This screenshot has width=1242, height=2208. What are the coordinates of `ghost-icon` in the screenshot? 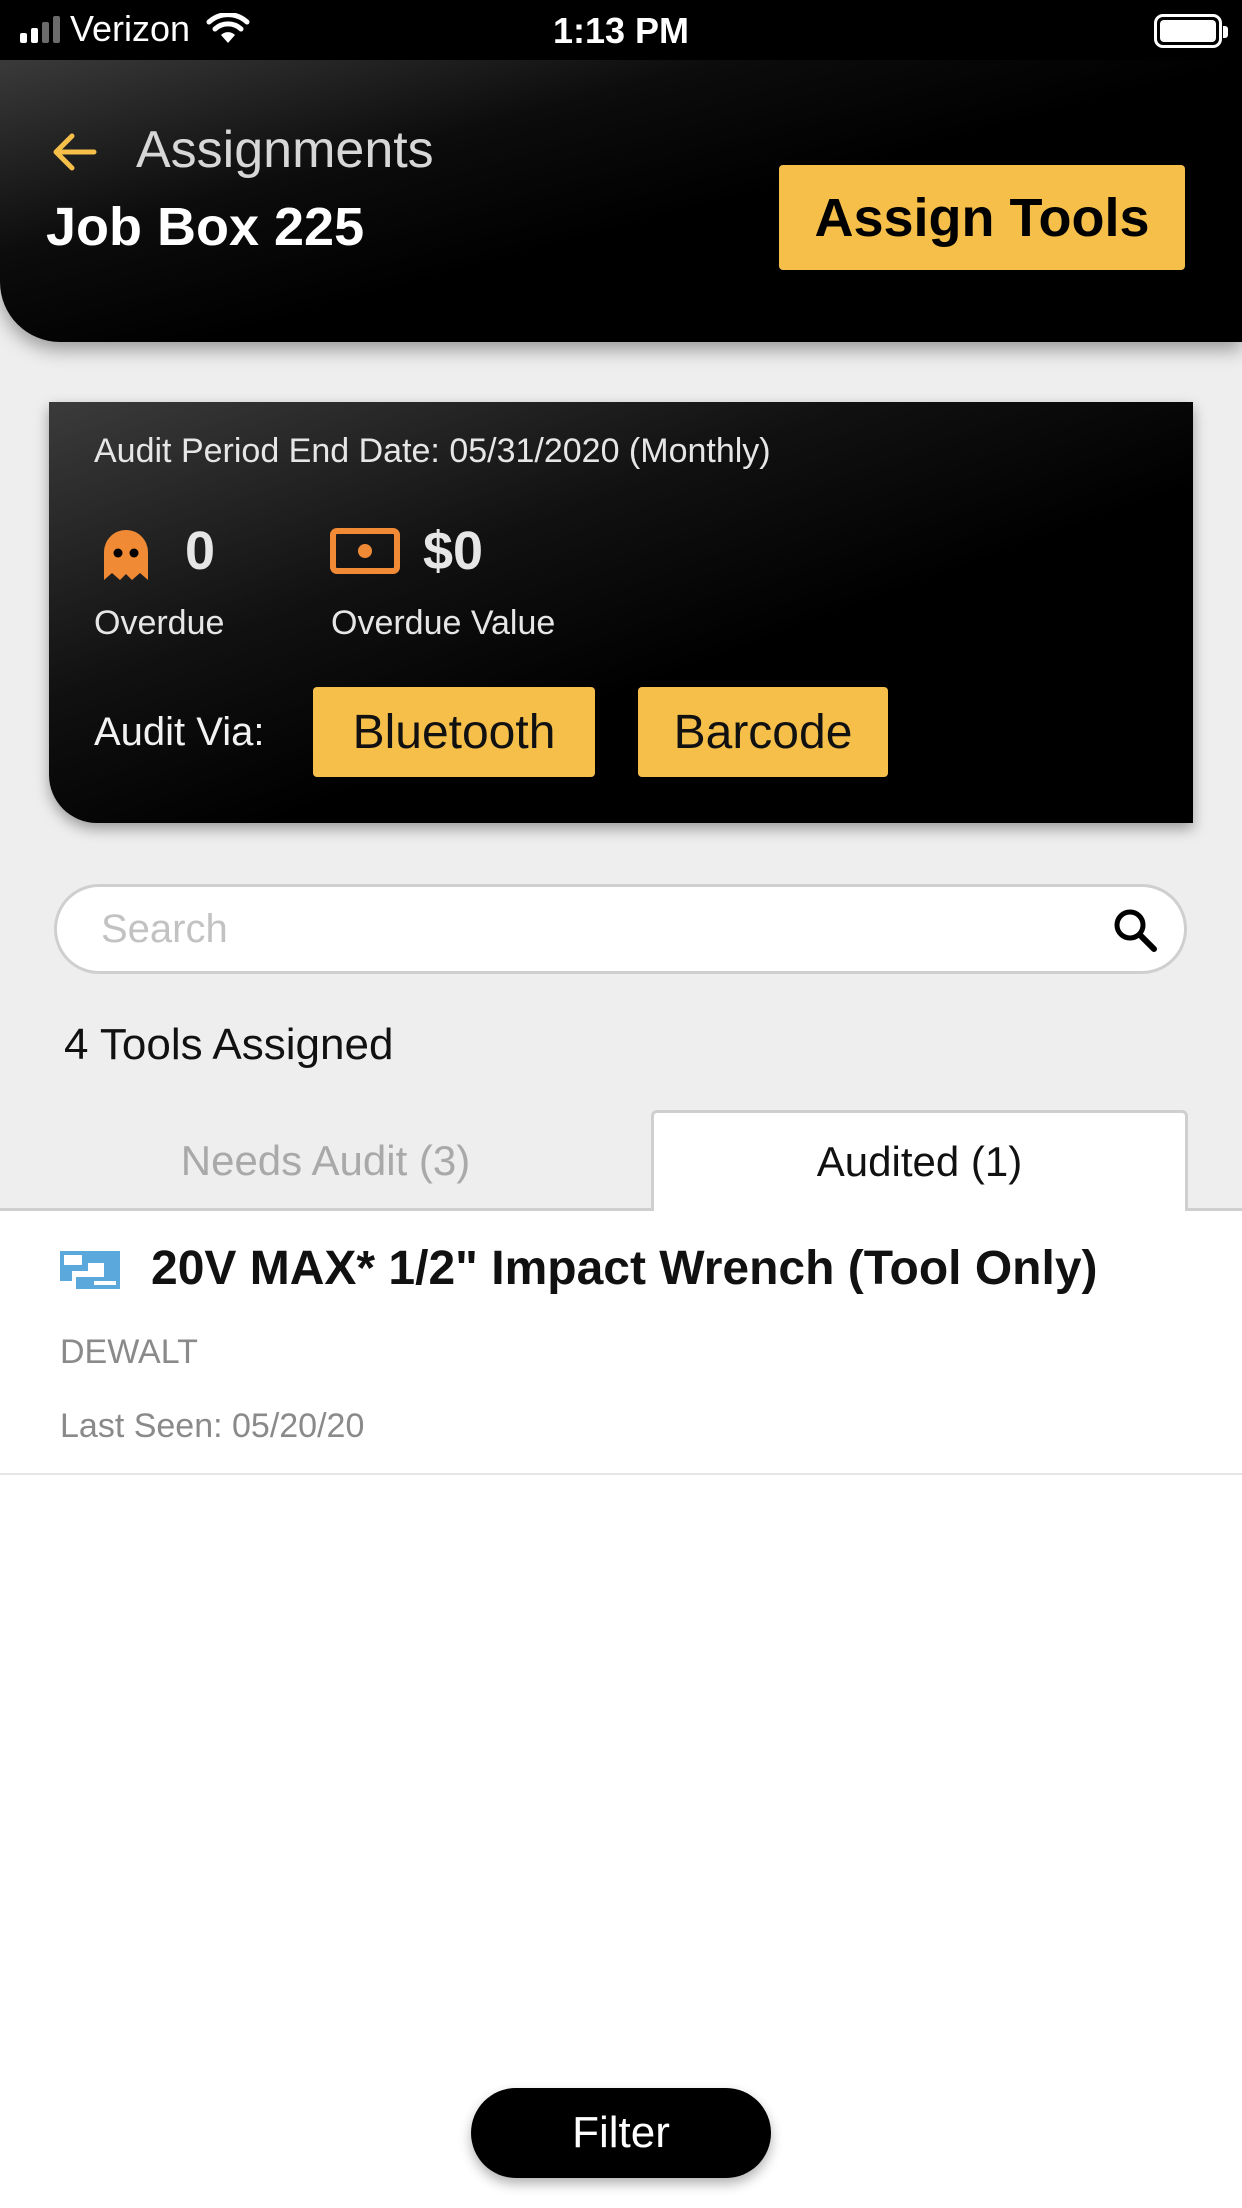 It's located at (126, 555).